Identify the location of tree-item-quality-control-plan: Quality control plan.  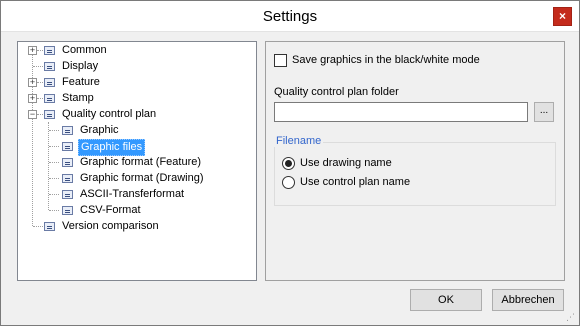
(109, 114).